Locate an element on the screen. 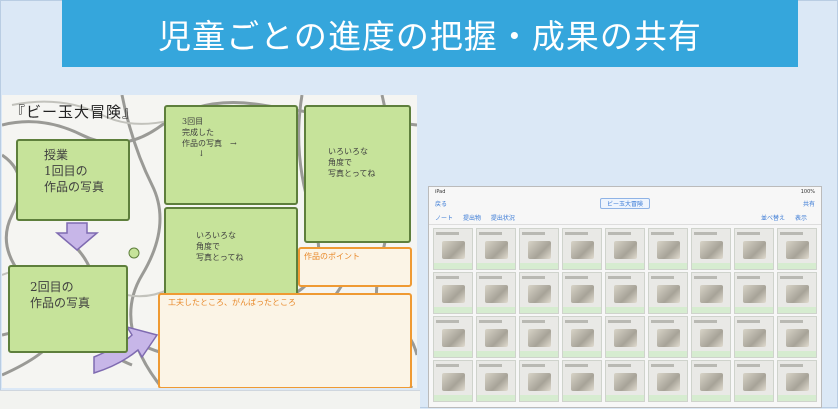 The height and width of the screenshot is (409, 838). toolbar-sort: 並べ替え is located at coordinates (773, 218).